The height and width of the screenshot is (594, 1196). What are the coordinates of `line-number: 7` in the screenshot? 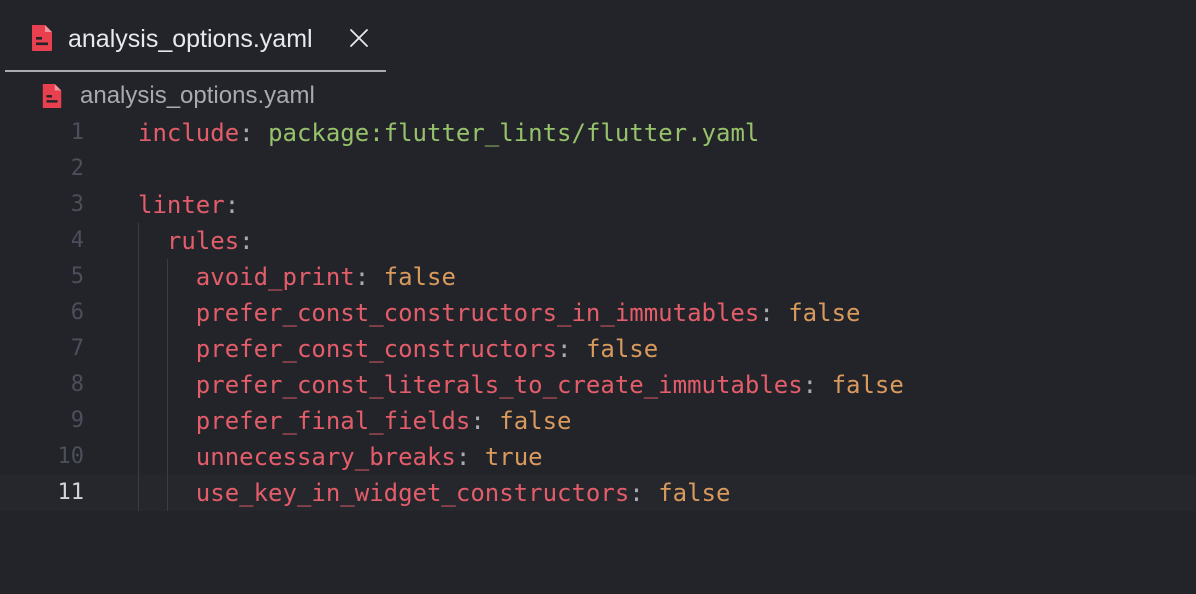 It's located at (77, 348).